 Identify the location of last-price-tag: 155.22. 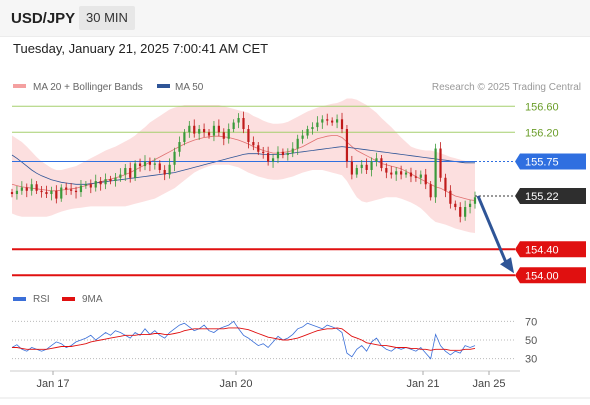
(542, 197).